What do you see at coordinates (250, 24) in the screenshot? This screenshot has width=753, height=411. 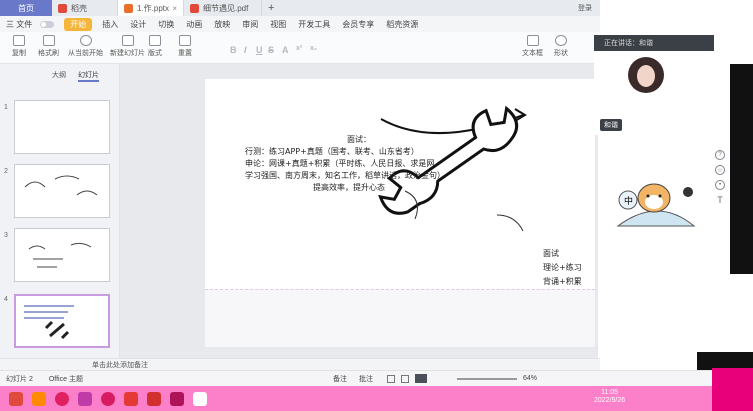 I see `menu-review: 审阅` at bounding box center [250, 24].